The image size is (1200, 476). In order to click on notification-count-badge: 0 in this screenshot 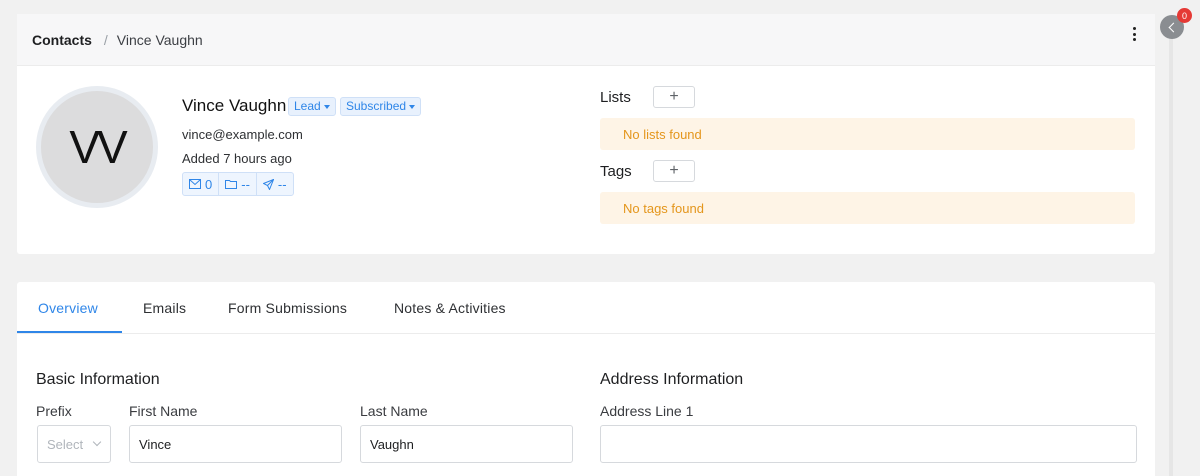, I will do `click(1184, 15)`.